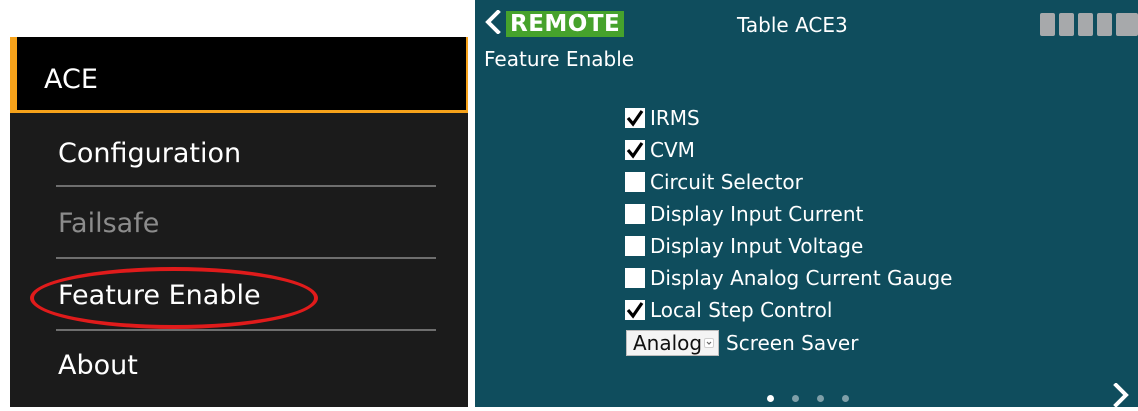 This screenshot has width=1138, height=411. I want to click on next-button, so click(1121, 395).